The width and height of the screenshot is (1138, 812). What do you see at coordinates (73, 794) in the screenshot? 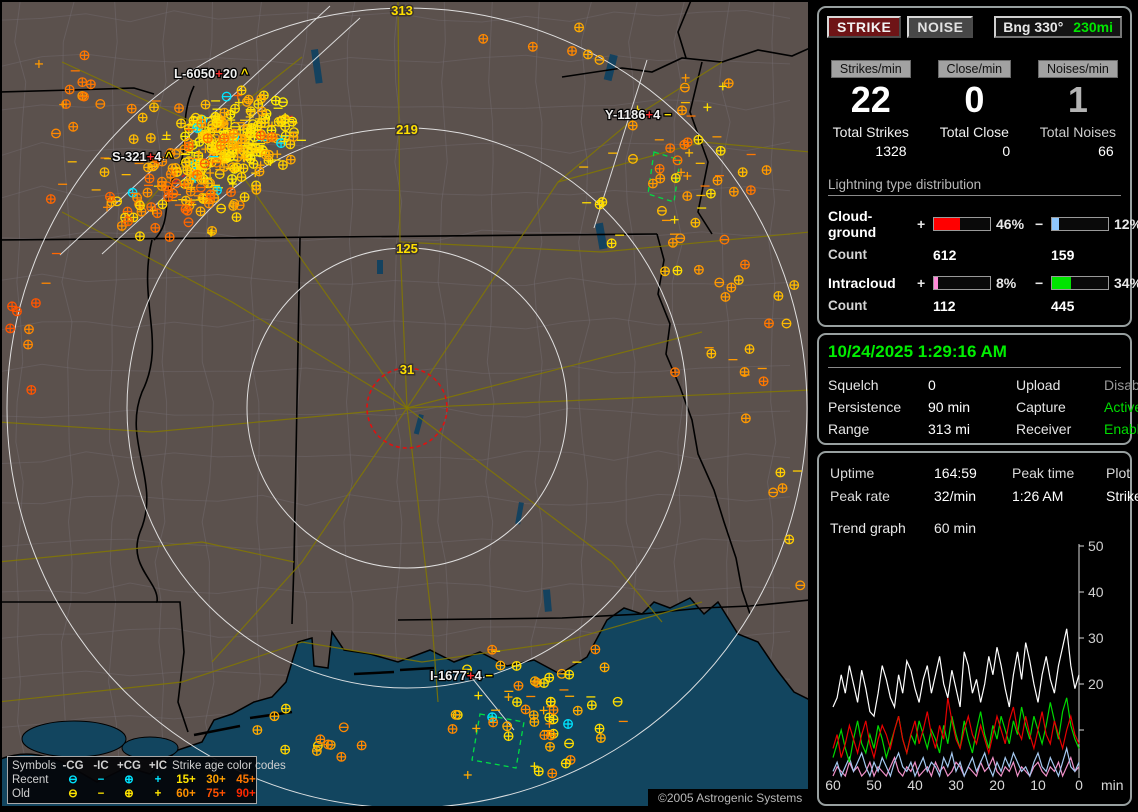
I see `legend-symbol: ⊖` at bounding box center [73, 794].